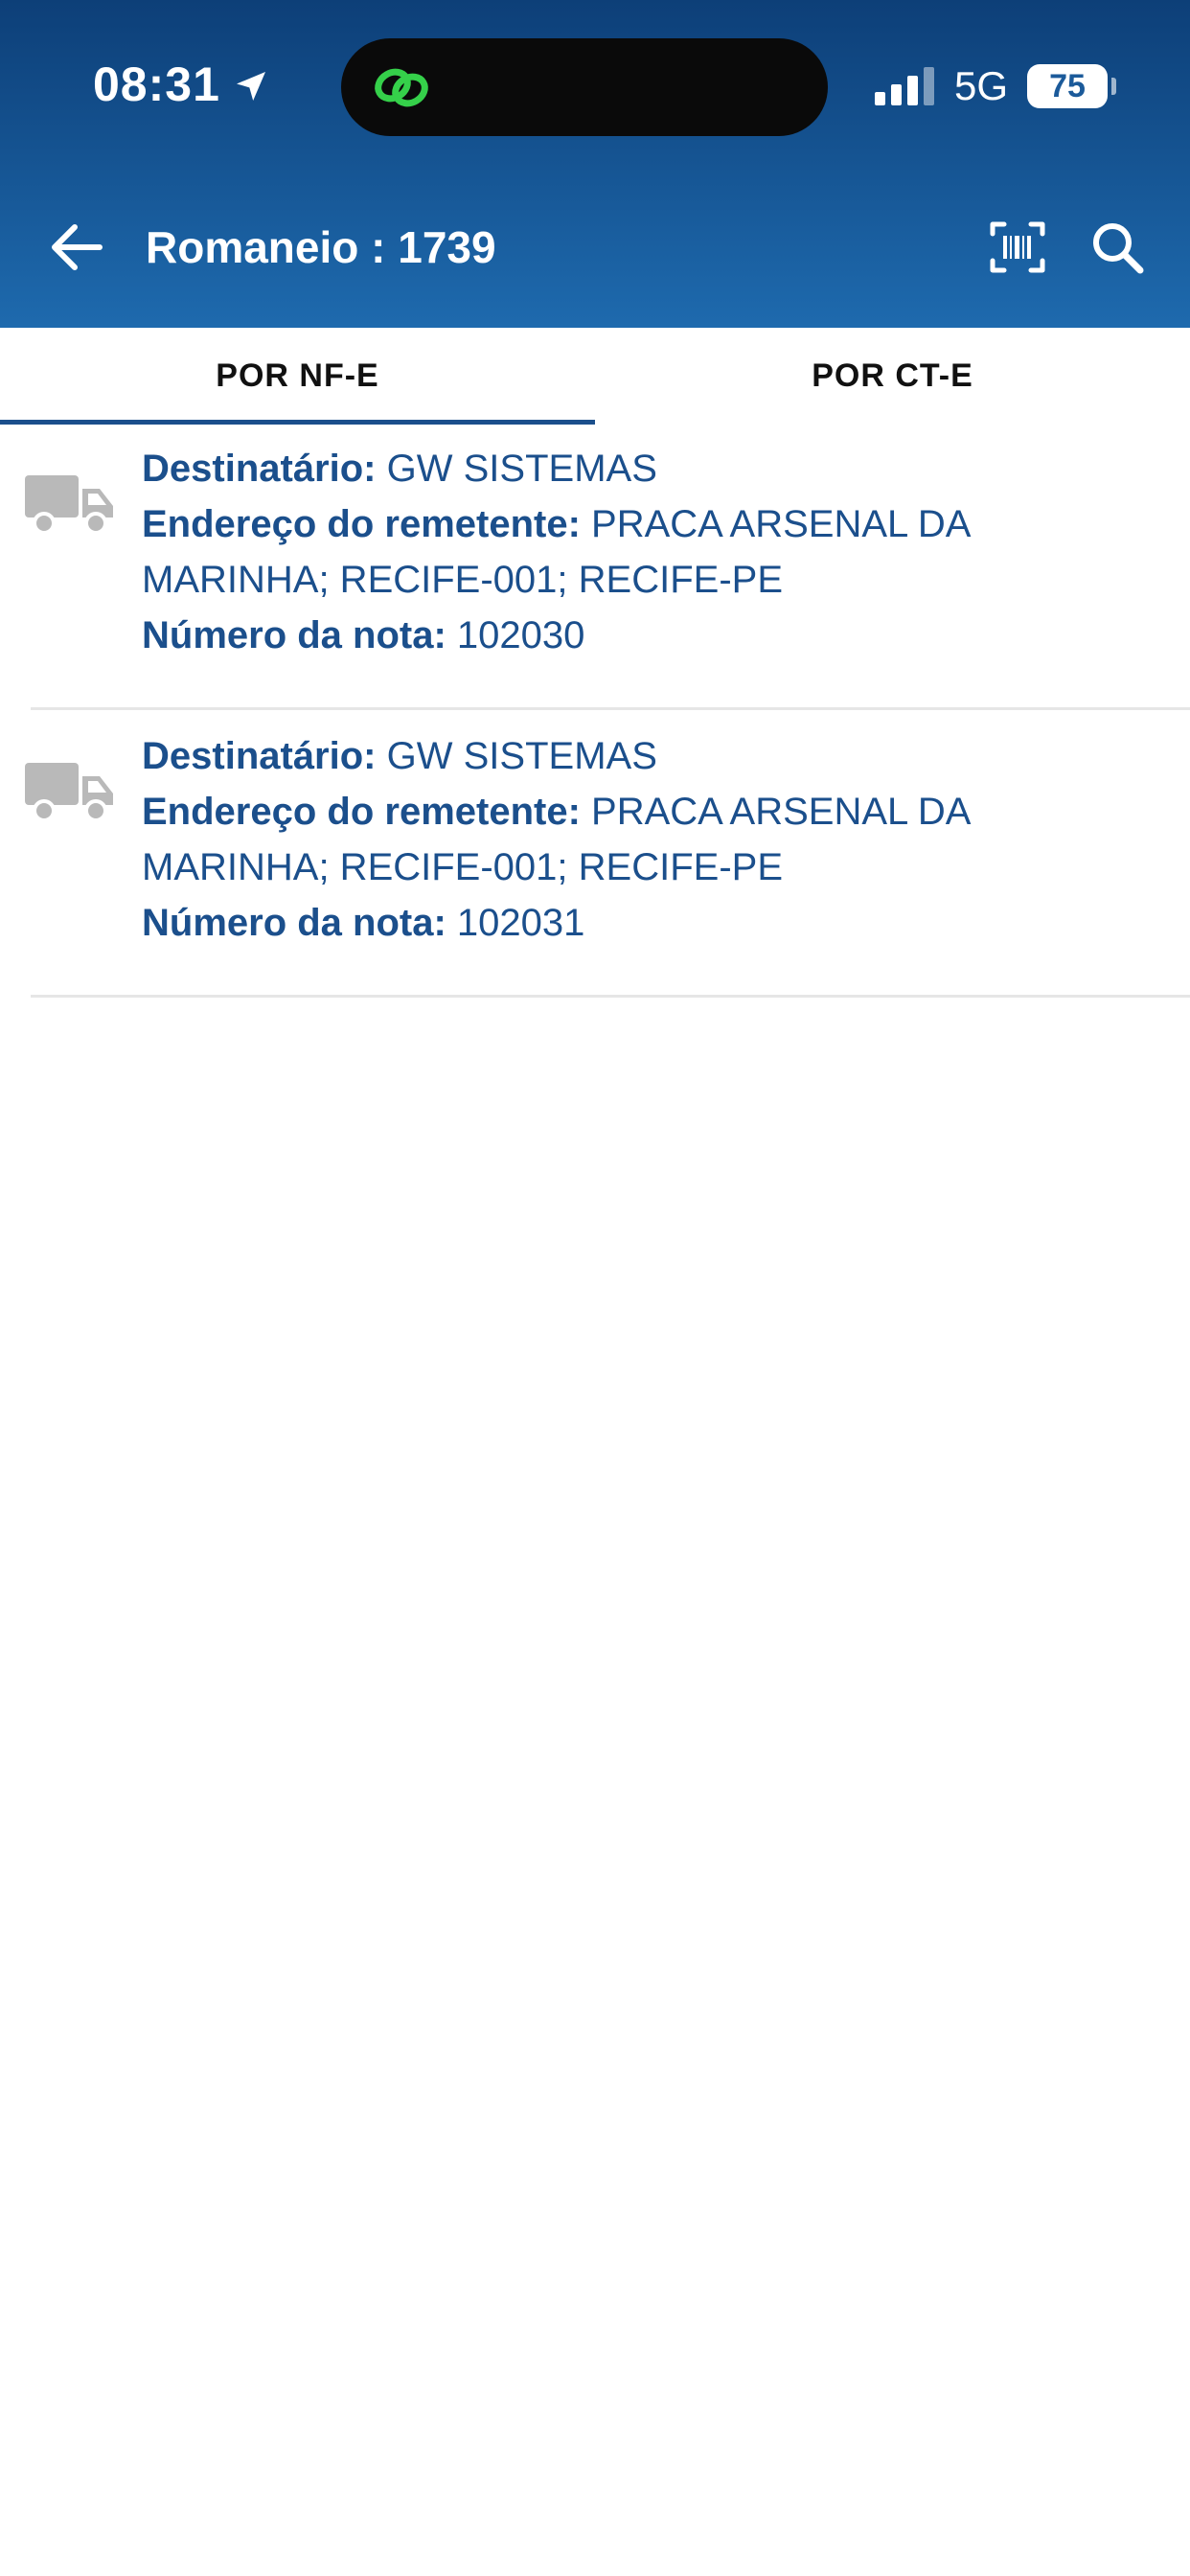 This screenshot has height=2576, width=1190. Describe the element at coordinates (156, 85) in the screenshot. I see `status-time: 08:31` at that location.